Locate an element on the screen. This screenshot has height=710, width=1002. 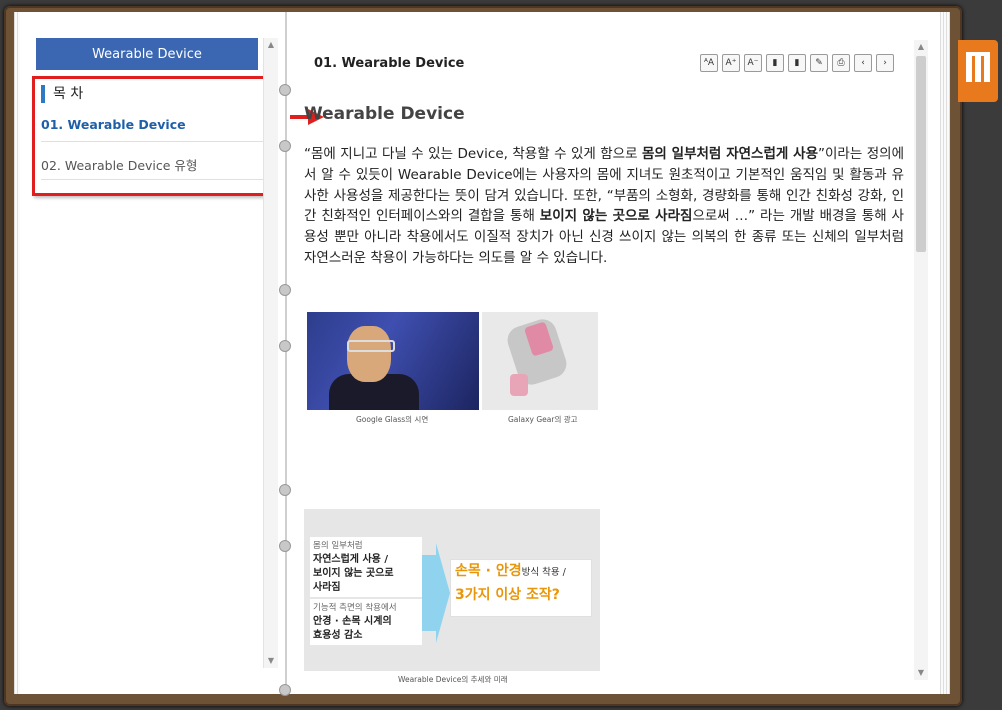
diagram-label: 자연스럽게 사용 / is located at coordinates (351, 559).